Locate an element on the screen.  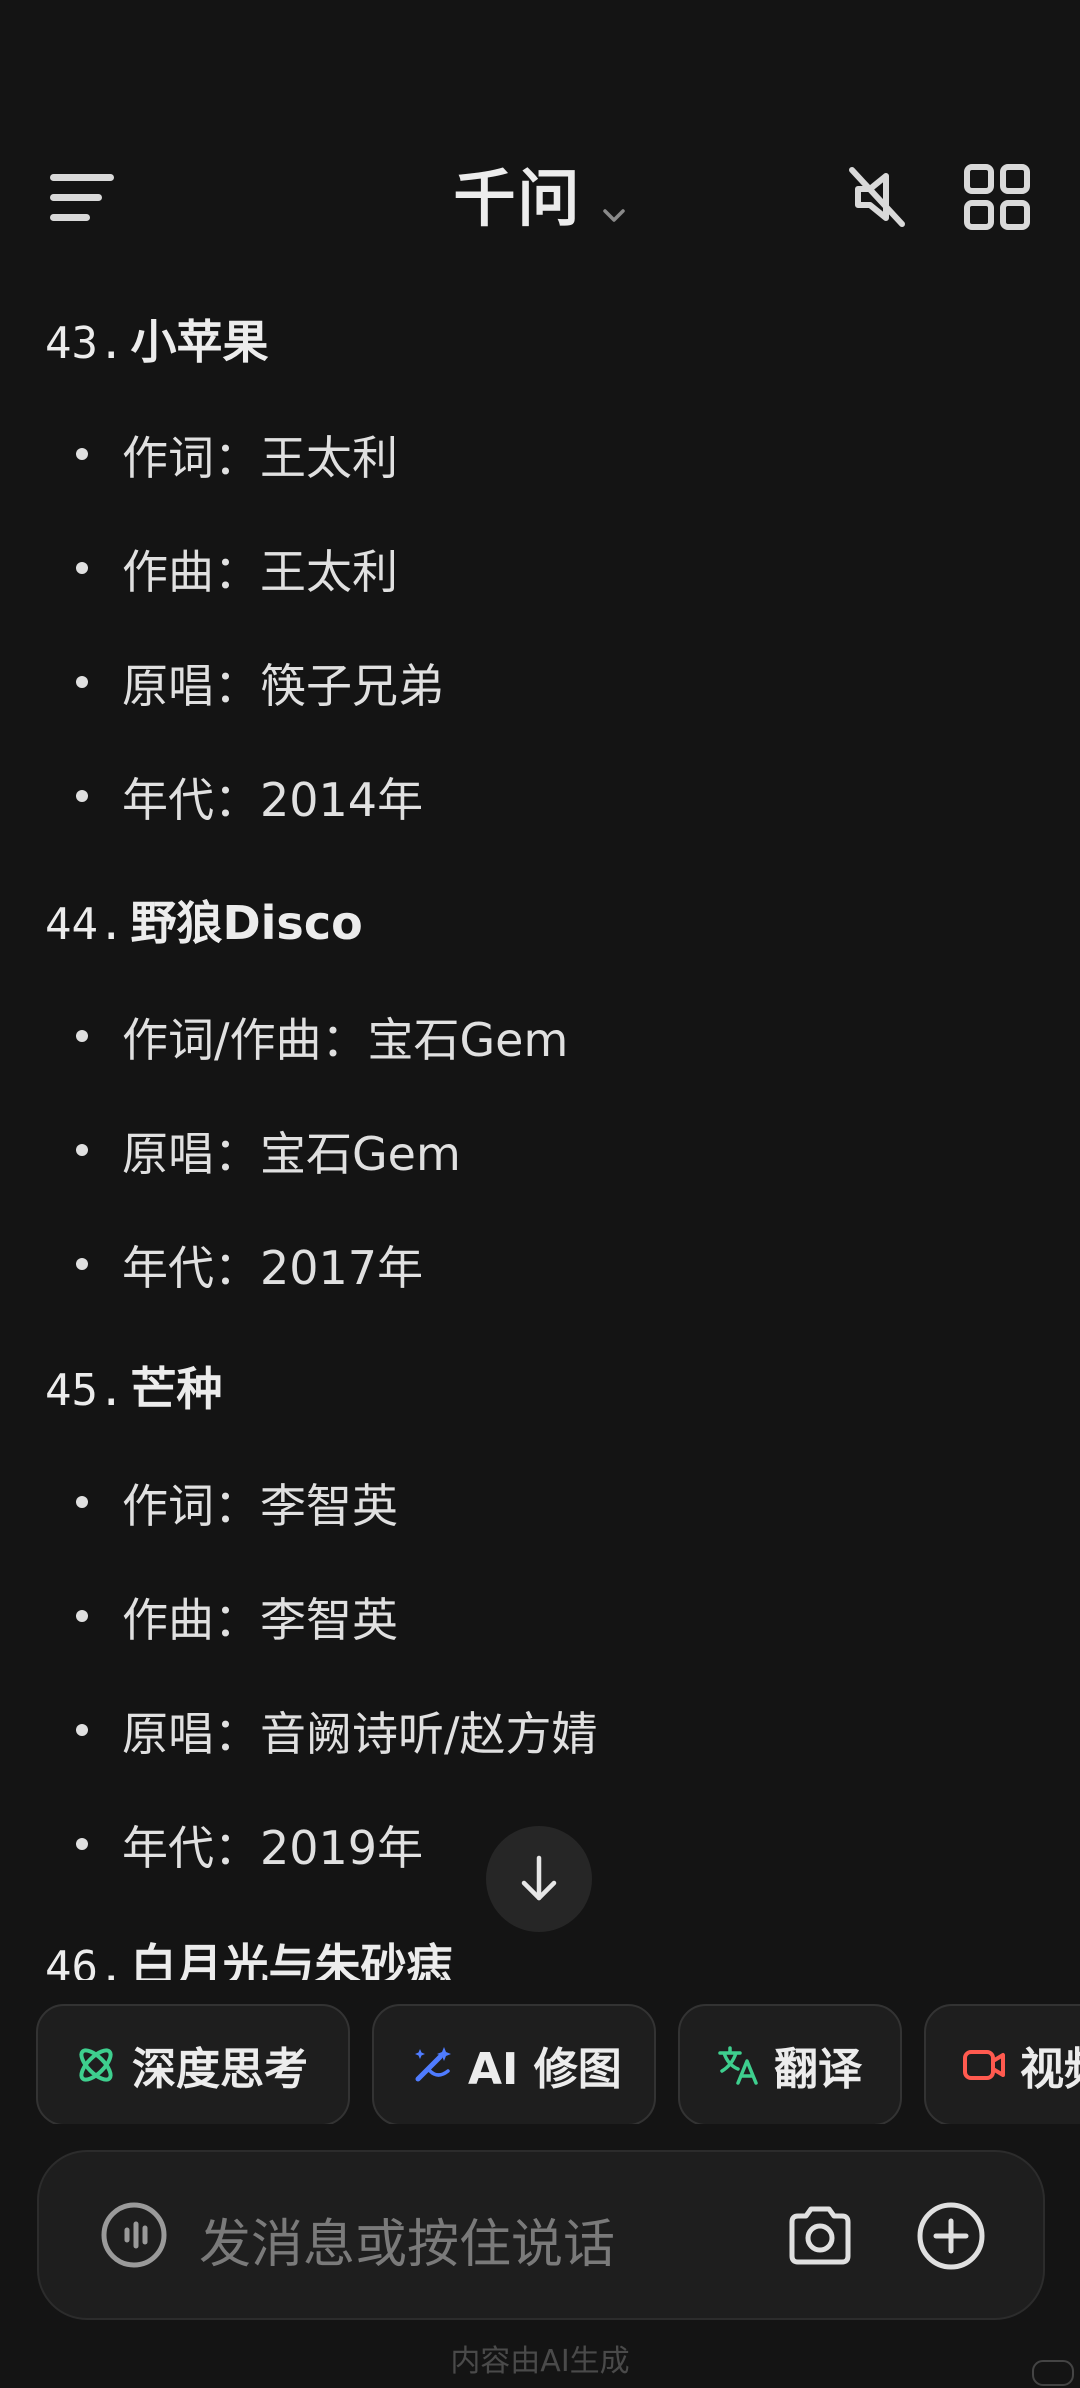
list-item: 年代：2014年 is located at coordinates (249, 797).